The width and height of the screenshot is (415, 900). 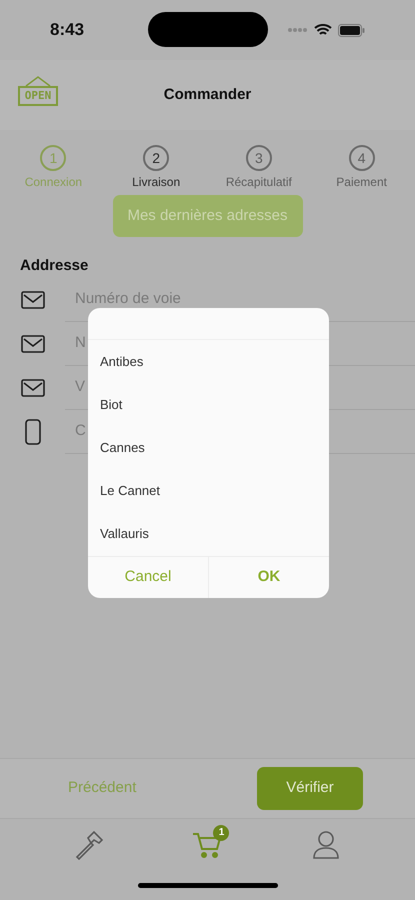 I want to click on hammer-icon, so click(x=89, y=845).